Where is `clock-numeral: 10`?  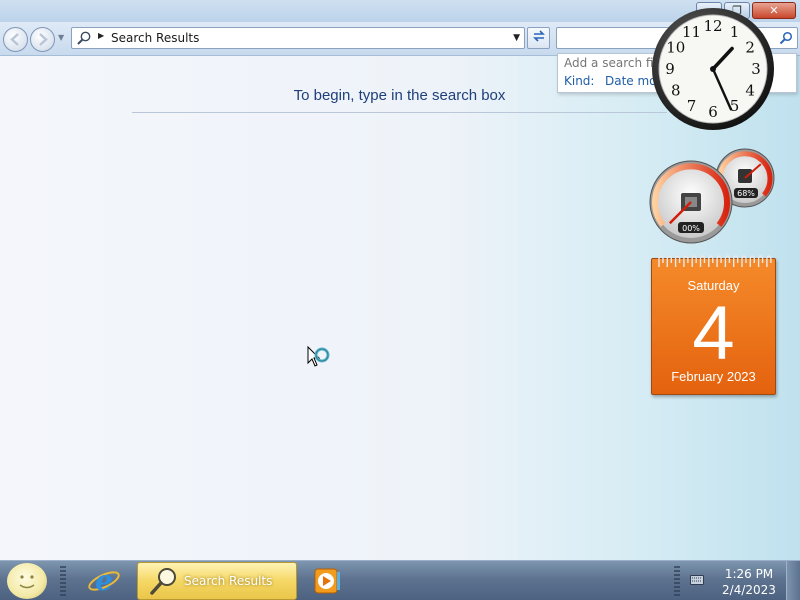
clock-numeral: 10 is located at coordinates (675, 48).